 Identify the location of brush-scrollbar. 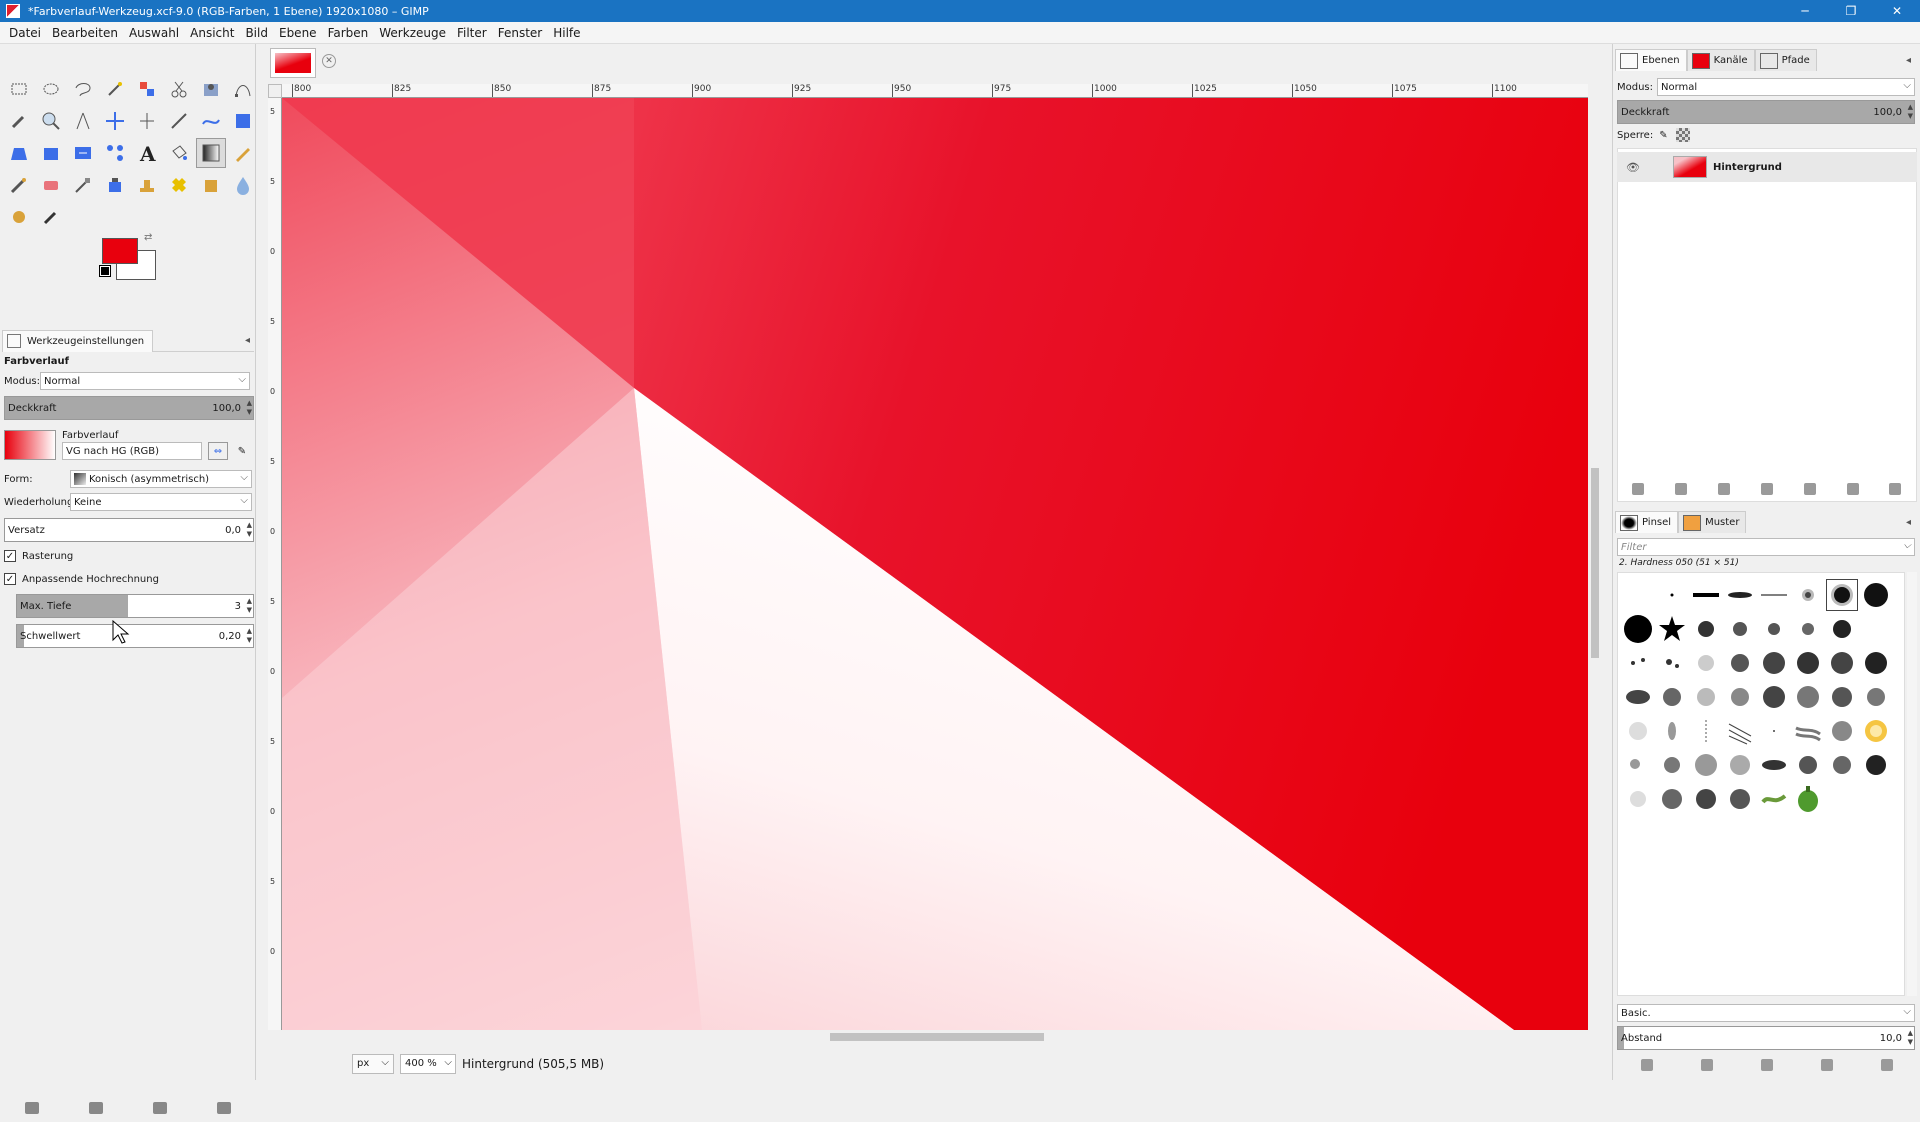
(1912, 784).